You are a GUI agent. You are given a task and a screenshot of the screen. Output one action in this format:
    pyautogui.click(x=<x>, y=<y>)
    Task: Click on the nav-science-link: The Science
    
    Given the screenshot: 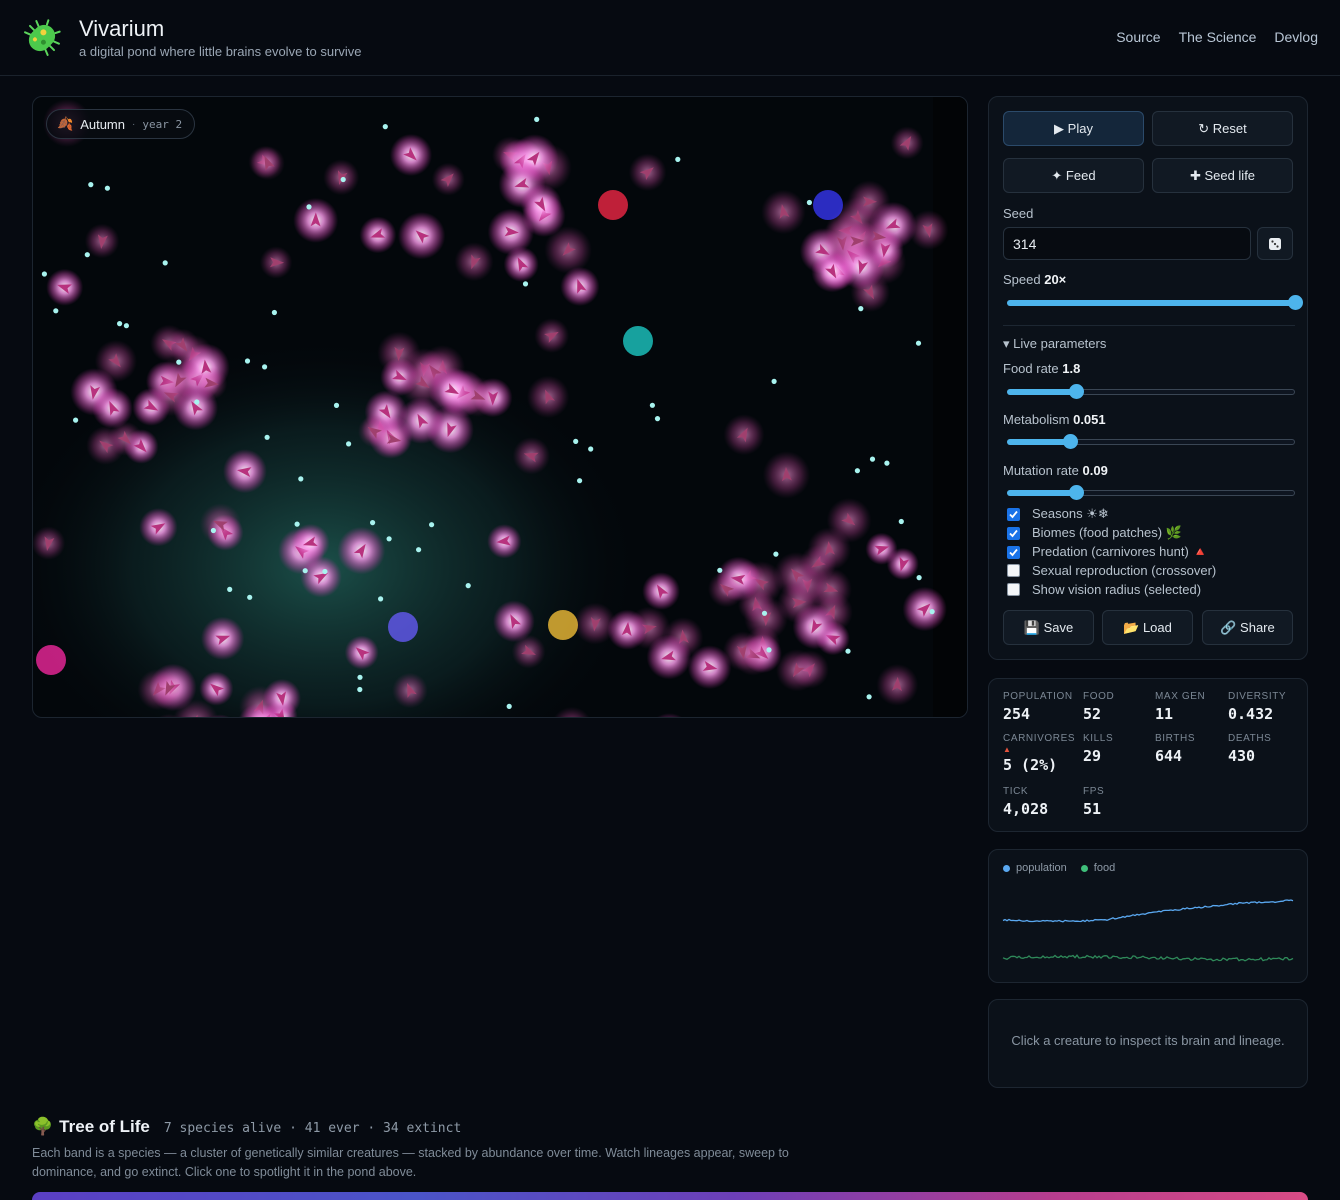 What is the action you would take?
    pyautogui.click(x=1218, y=37)
    